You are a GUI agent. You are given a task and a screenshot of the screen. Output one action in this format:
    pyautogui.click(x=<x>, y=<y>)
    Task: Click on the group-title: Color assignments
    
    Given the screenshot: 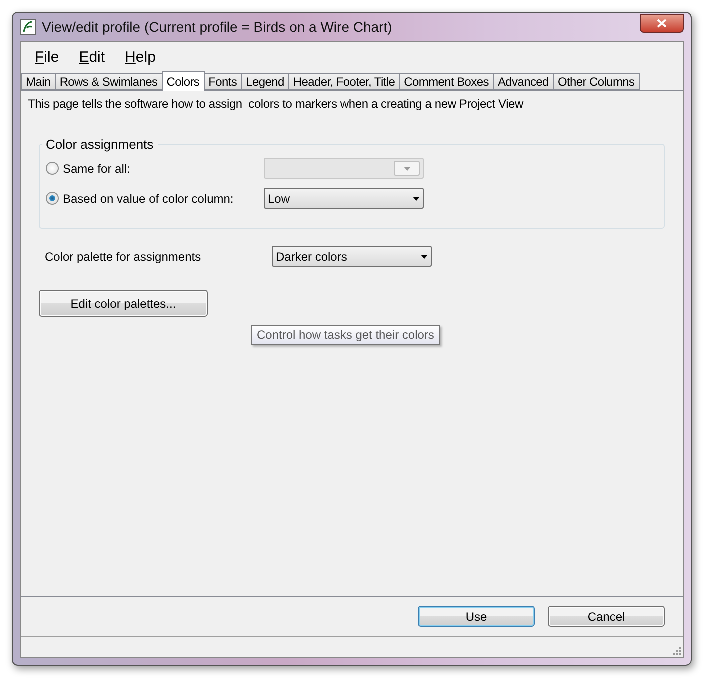 What is the action you would take?
    pyautogui.click(x=100, y=144)
    